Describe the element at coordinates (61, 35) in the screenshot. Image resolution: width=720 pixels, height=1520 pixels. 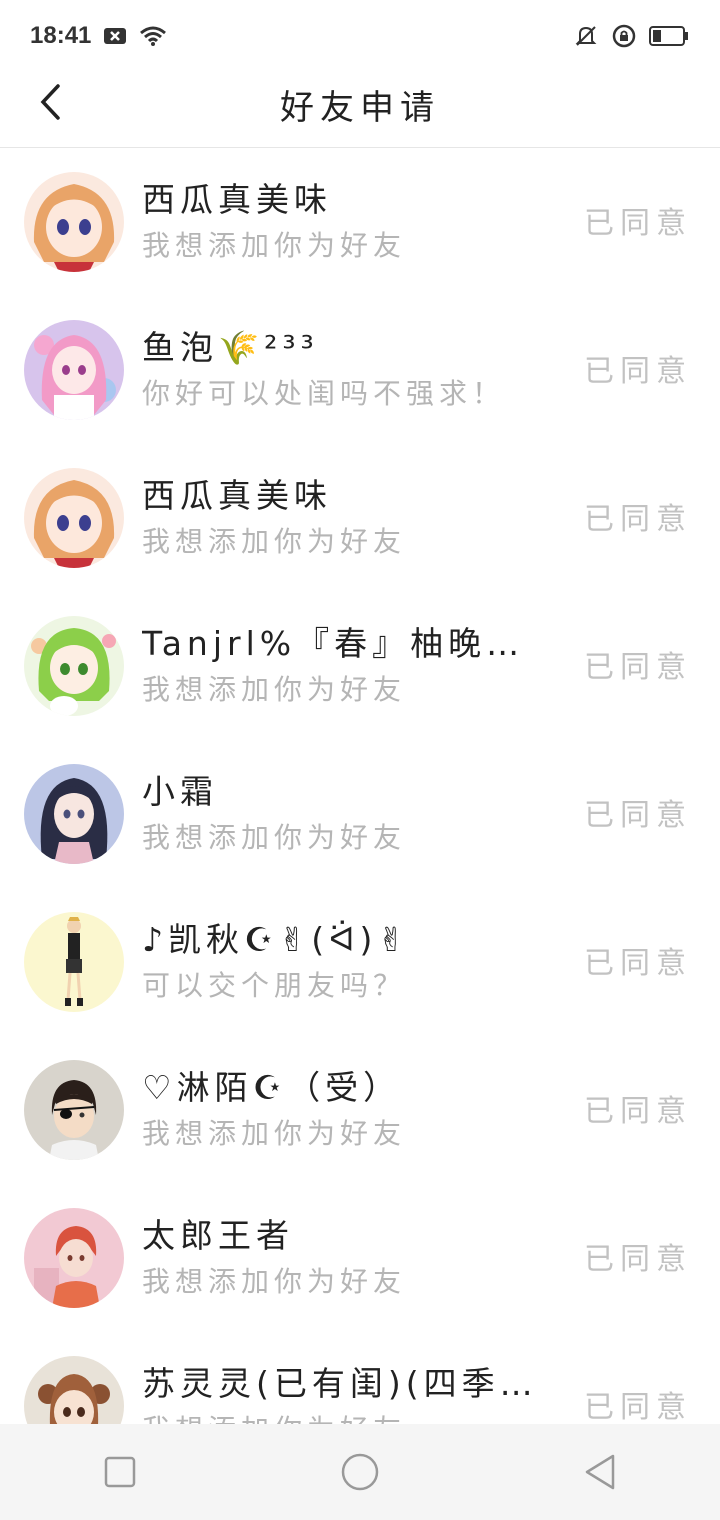
I see `status-time: 18:41` at that location.